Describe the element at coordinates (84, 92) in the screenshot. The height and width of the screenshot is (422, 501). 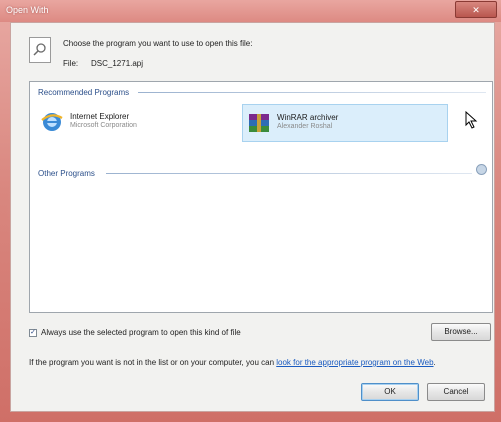
I see `group-header-recommended: Recommended Programs` at that location.